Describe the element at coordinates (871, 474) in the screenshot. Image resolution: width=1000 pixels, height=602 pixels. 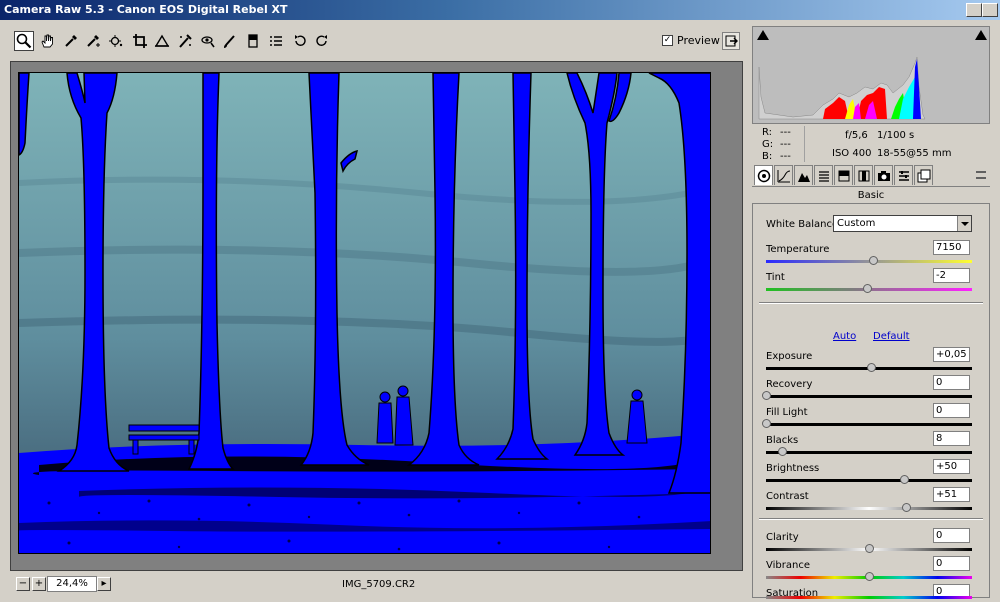
I see `brightness-slider-row: Brightness +50` at that location.